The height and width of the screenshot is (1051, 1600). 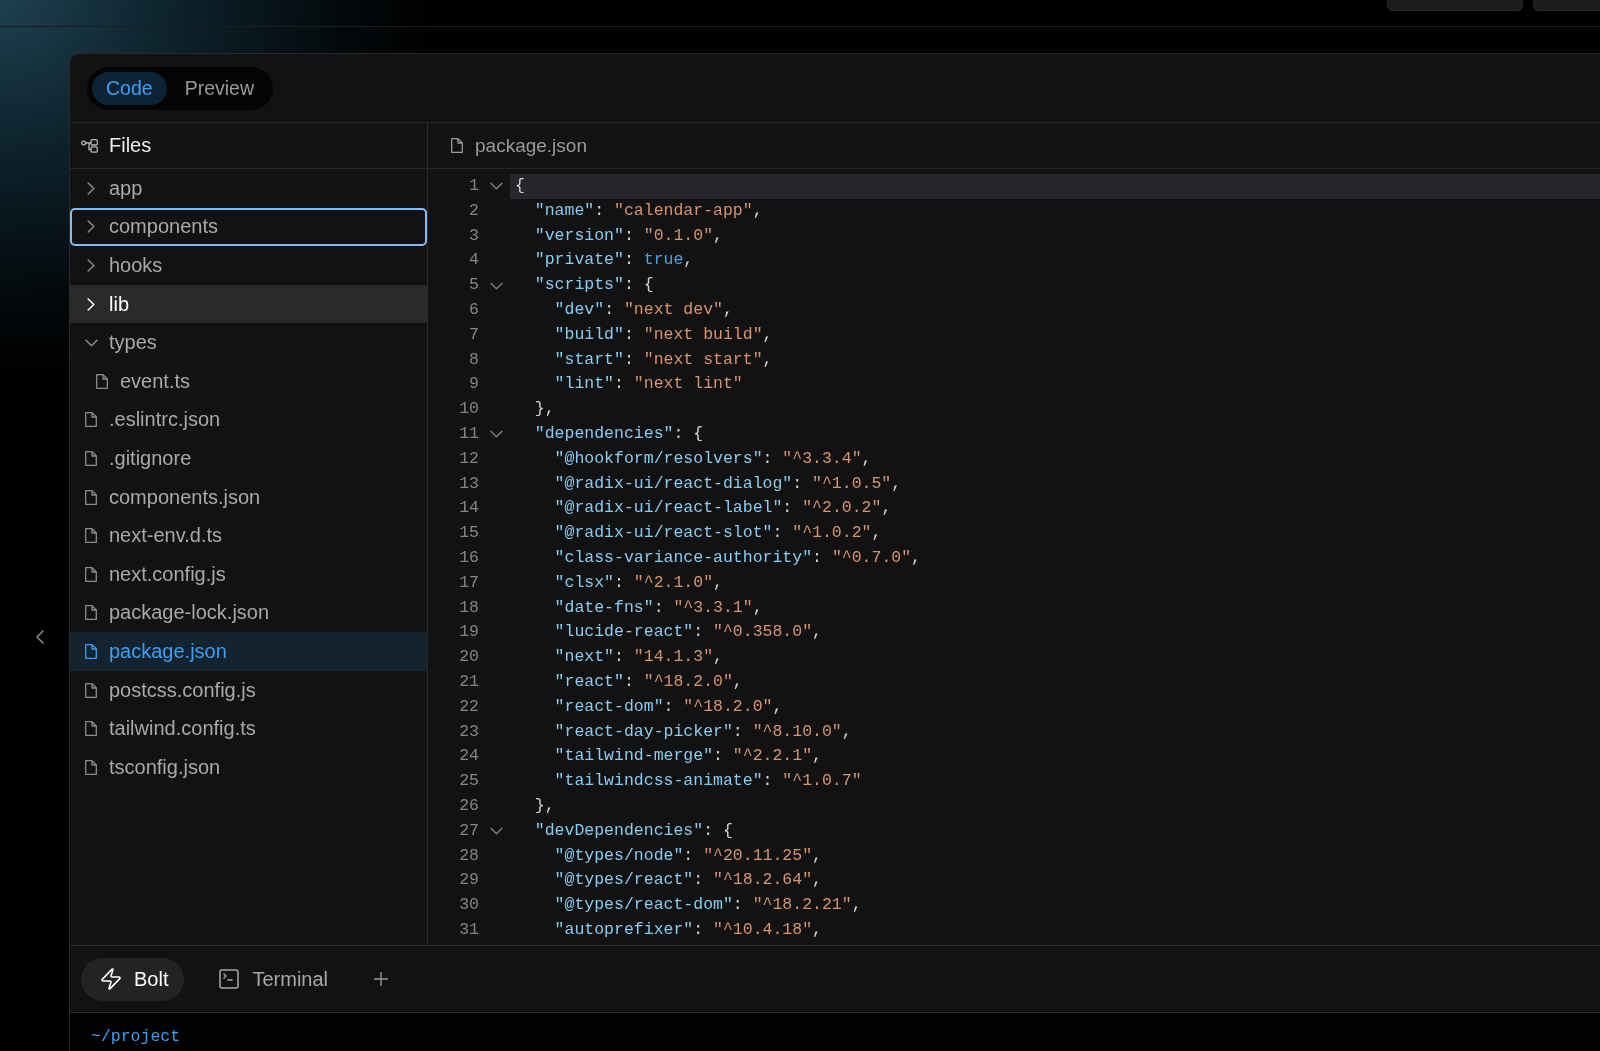 What do you see at coordinates (248, 651) in the screenshot?
I see `file-item: package.json` at bounding box center [248, 651].